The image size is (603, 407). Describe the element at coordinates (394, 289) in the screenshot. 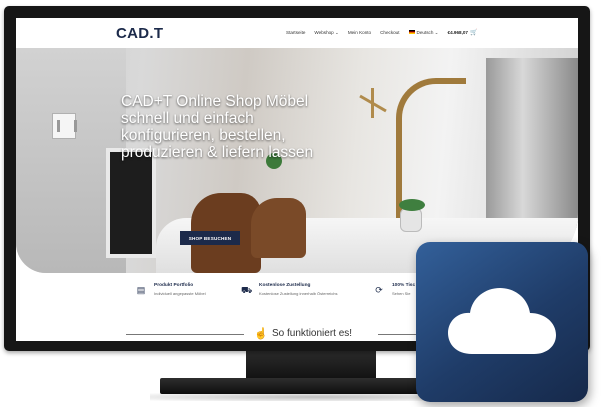

I see `feature-item: ⟳ 100% Tisc Sehen Sie` at that location.